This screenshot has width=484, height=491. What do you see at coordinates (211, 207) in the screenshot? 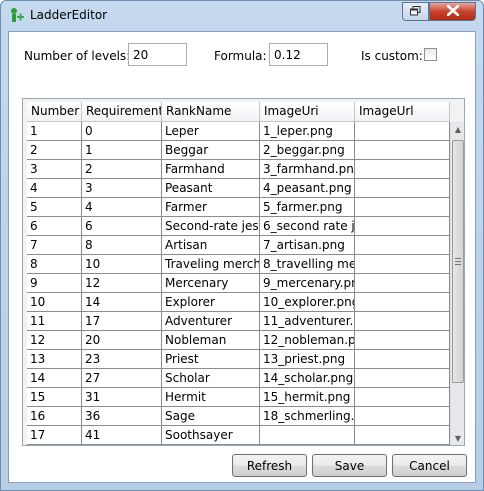
I see `cell-rankname: Farmer` at bounding box center [211, 207].